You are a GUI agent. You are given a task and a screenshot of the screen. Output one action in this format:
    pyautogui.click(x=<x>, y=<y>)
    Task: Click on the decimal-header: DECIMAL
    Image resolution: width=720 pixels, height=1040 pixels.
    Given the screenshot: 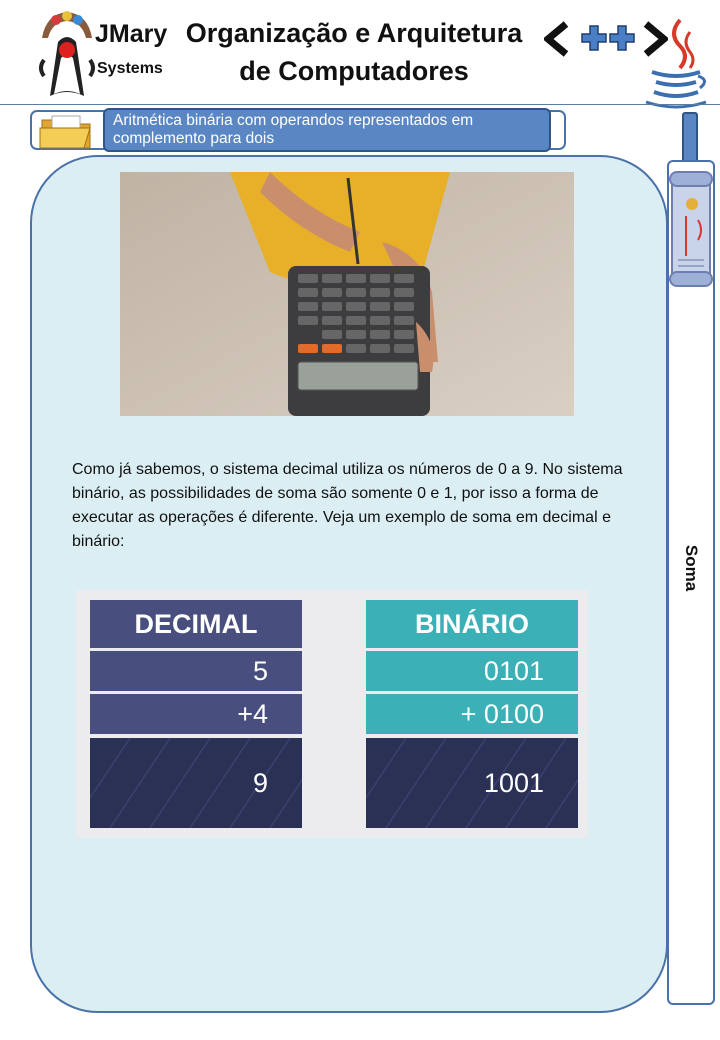 What is the action you would take?
    pyautogui.click(x=196, y=624)
    